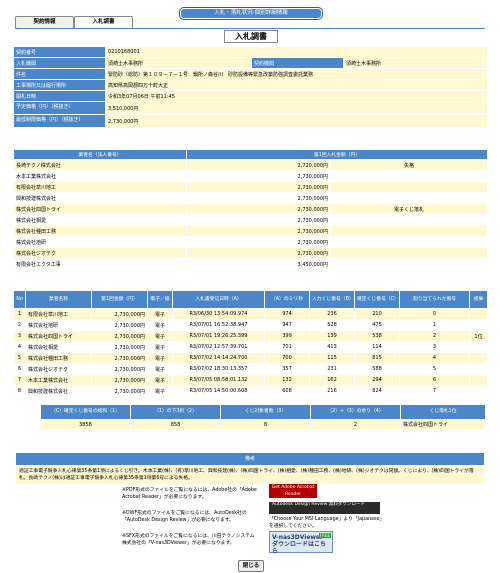  What do you see at coordinates (119, 299) in the screenshot?
I see `lottery-header-2: 第1回金額（円）` at bounding box center [119, 299].